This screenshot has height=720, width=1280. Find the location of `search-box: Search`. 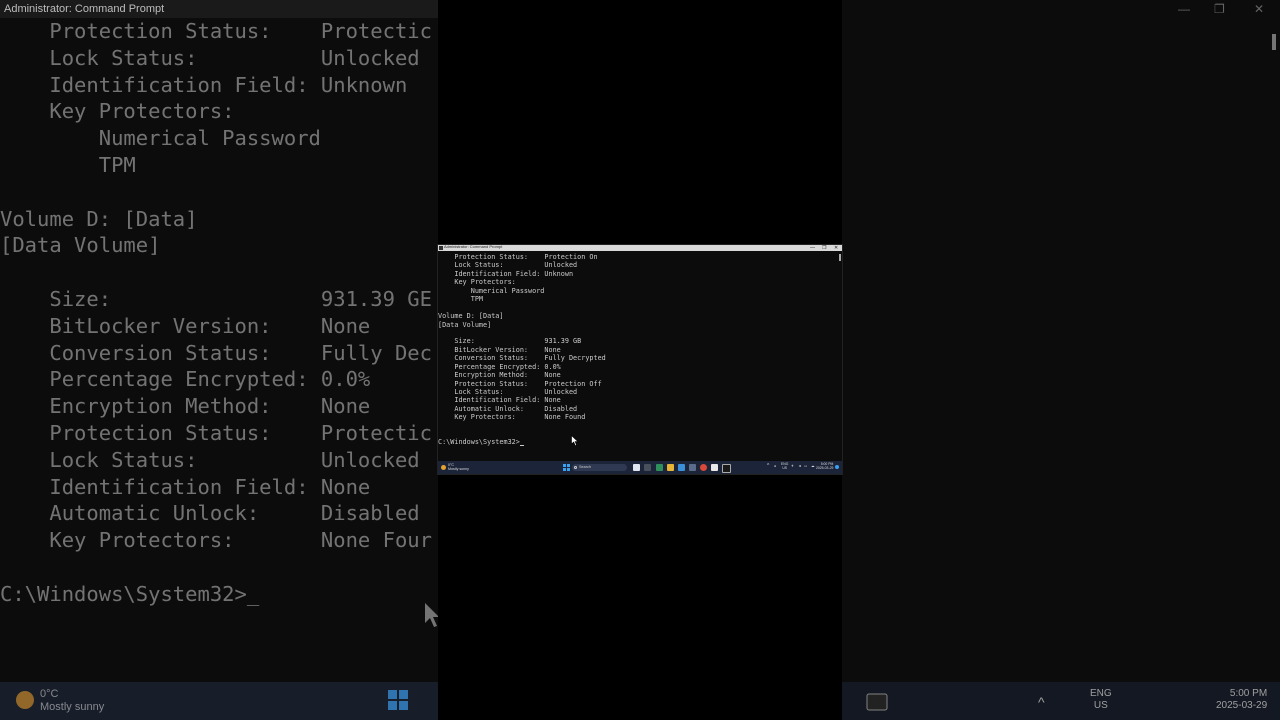

search-box: Search is located at coordinates (599, 467).